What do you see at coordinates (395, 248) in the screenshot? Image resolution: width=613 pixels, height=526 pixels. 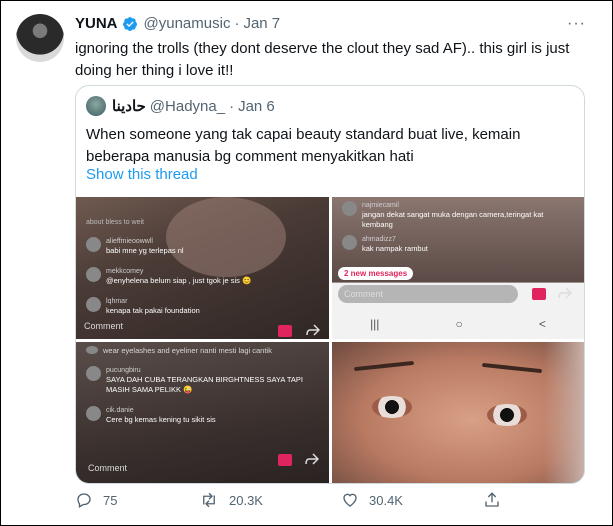 I see `comment-text: kak nampak rambut` at bounding box center [395, 248].